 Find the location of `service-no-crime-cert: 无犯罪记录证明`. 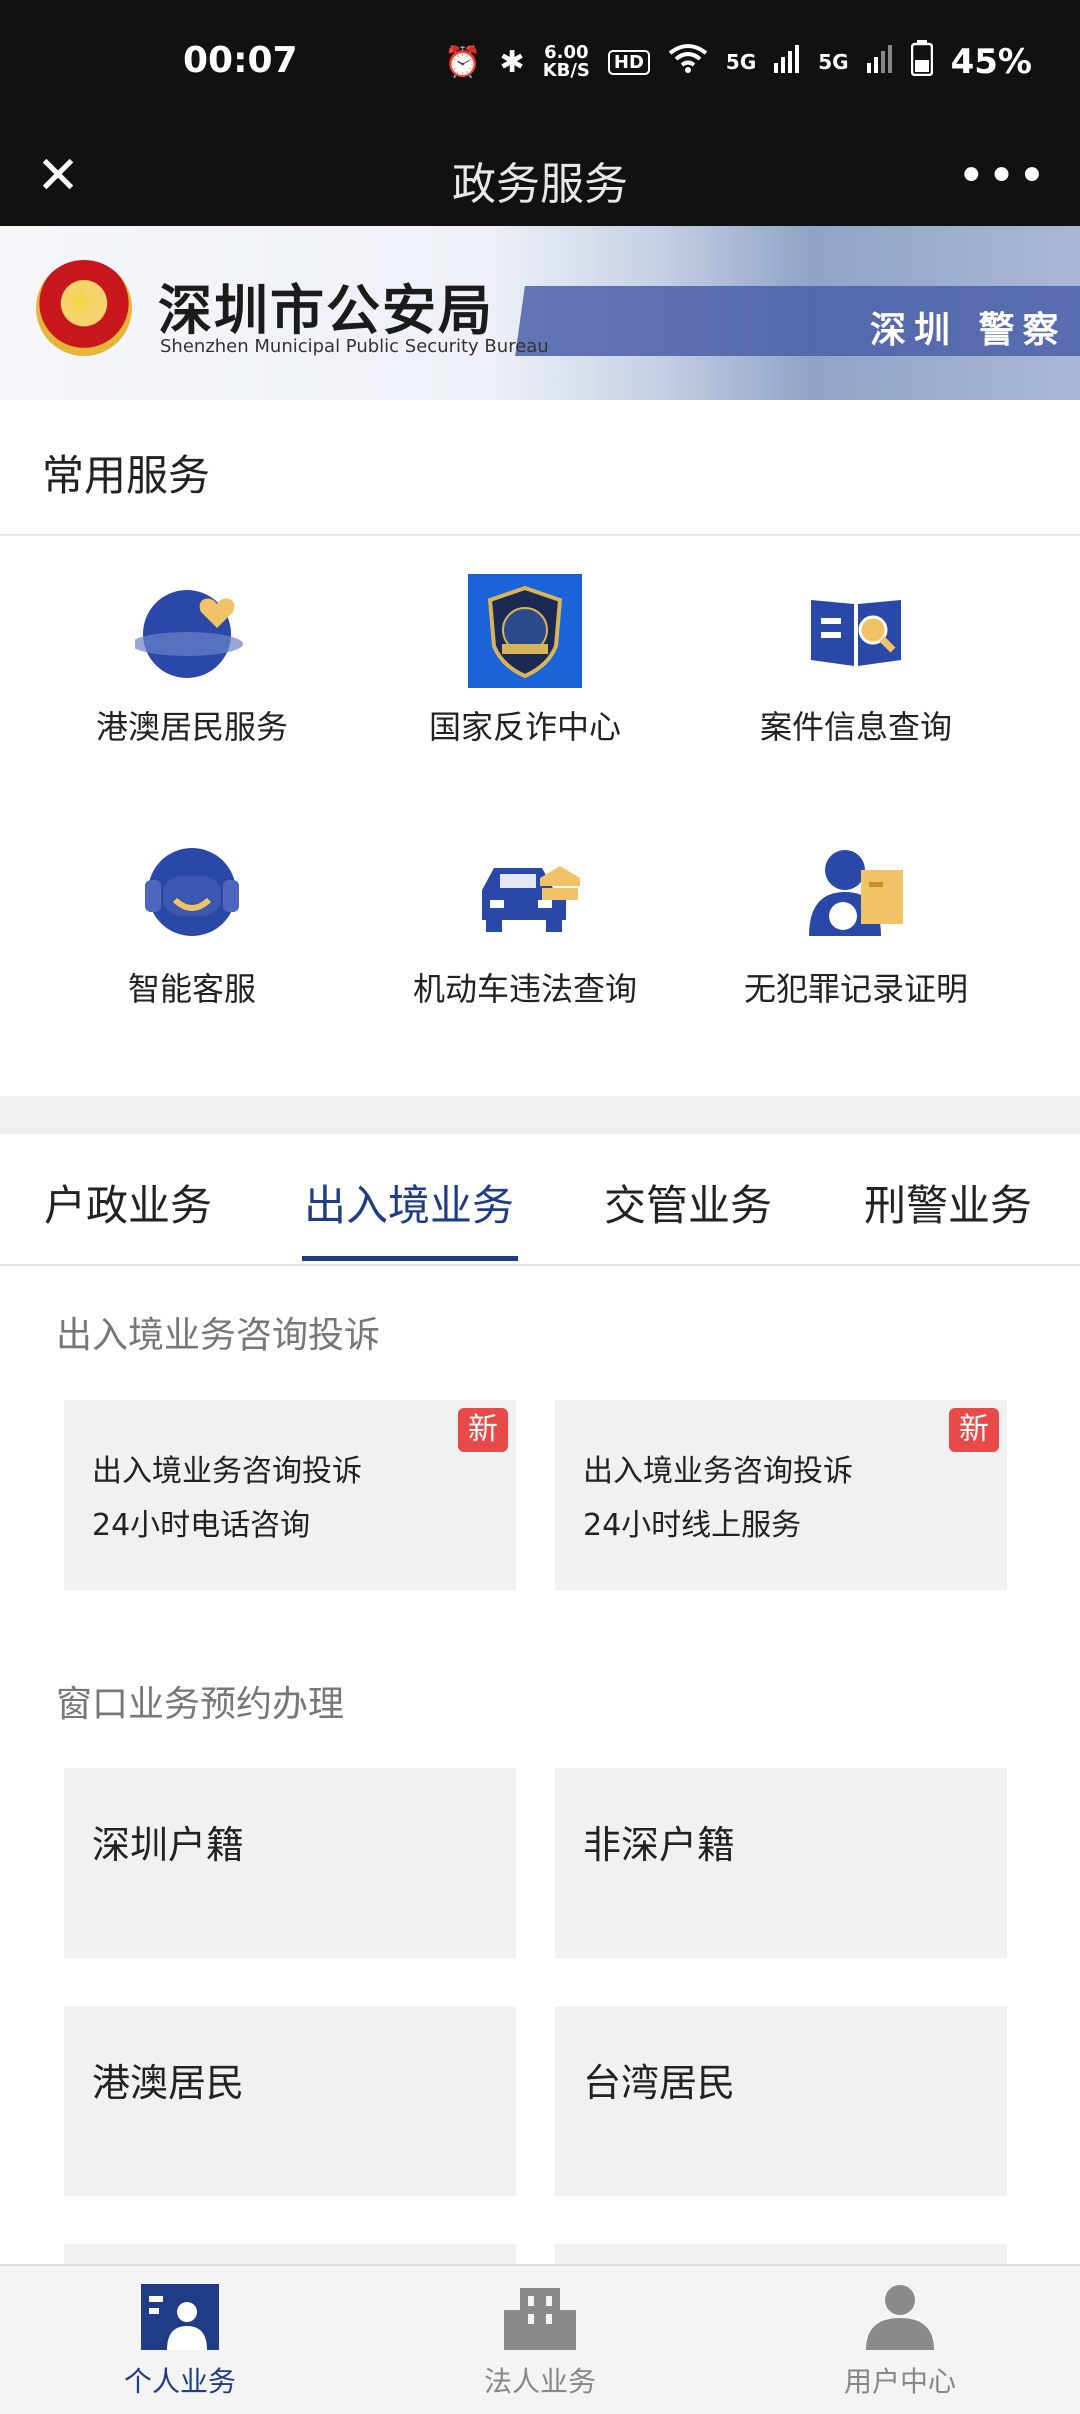

service-no-crime-cert: 无犯罪记录证明 is located at coordinates (856, 936).